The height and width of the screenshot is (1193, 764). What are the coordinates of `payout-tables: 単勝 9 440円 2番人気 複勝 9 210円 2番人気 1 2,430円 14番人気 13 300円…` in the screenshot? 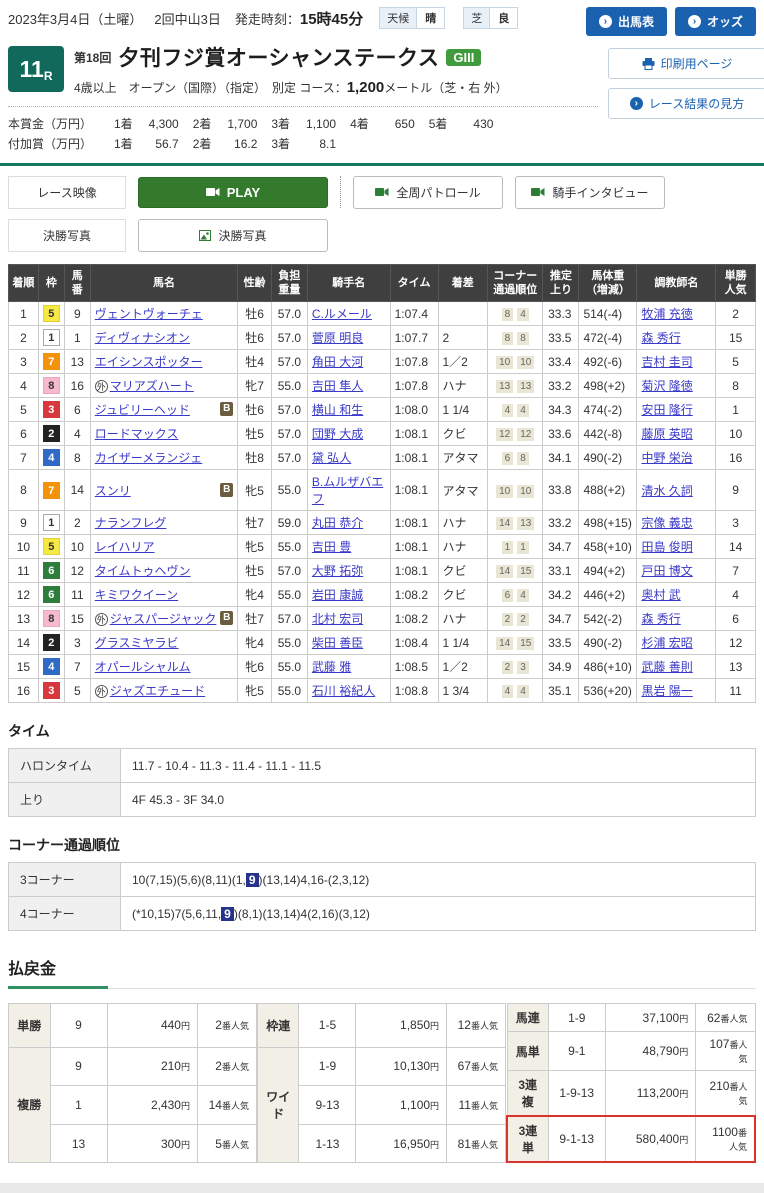 It's located at (382, 1083).